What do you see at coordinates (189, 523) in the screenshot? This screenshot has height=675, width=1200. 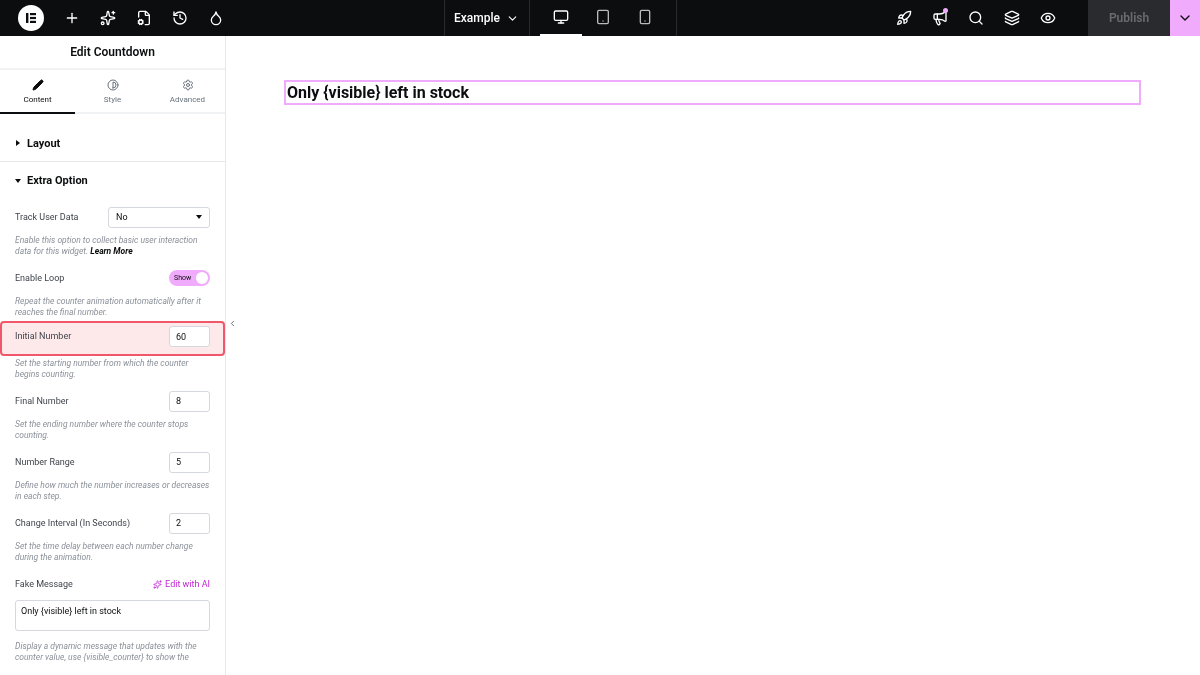 I see `number-field: 2` at bounding box center [189, 523].